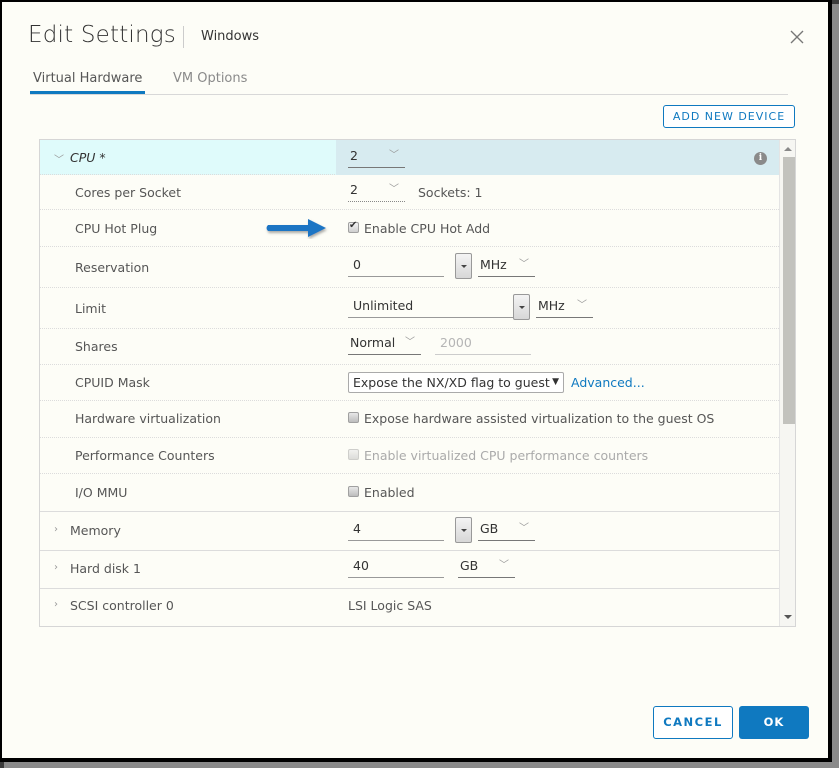 This screenshot has width=839, height=768. I want to click on reservation-label: Reservation, so click(112, 267).